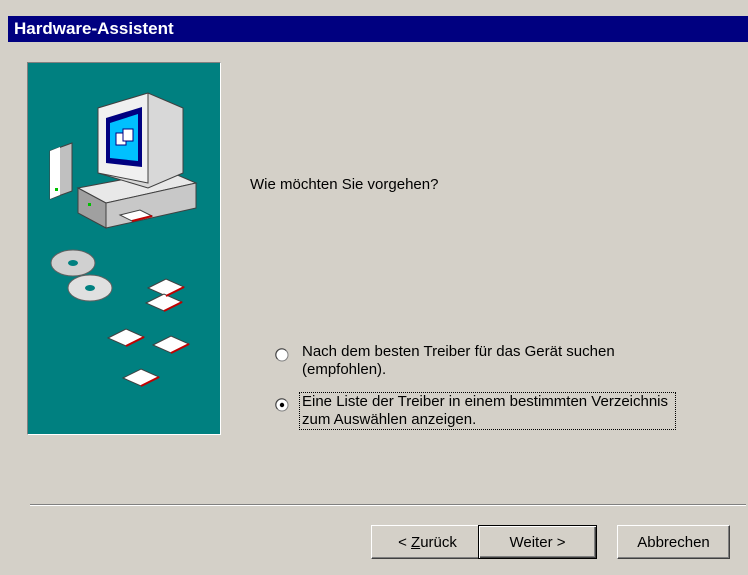  Describe the element at coordinates (537, 542) in the screenshot. I see `next-button: Weiter >` at that location.